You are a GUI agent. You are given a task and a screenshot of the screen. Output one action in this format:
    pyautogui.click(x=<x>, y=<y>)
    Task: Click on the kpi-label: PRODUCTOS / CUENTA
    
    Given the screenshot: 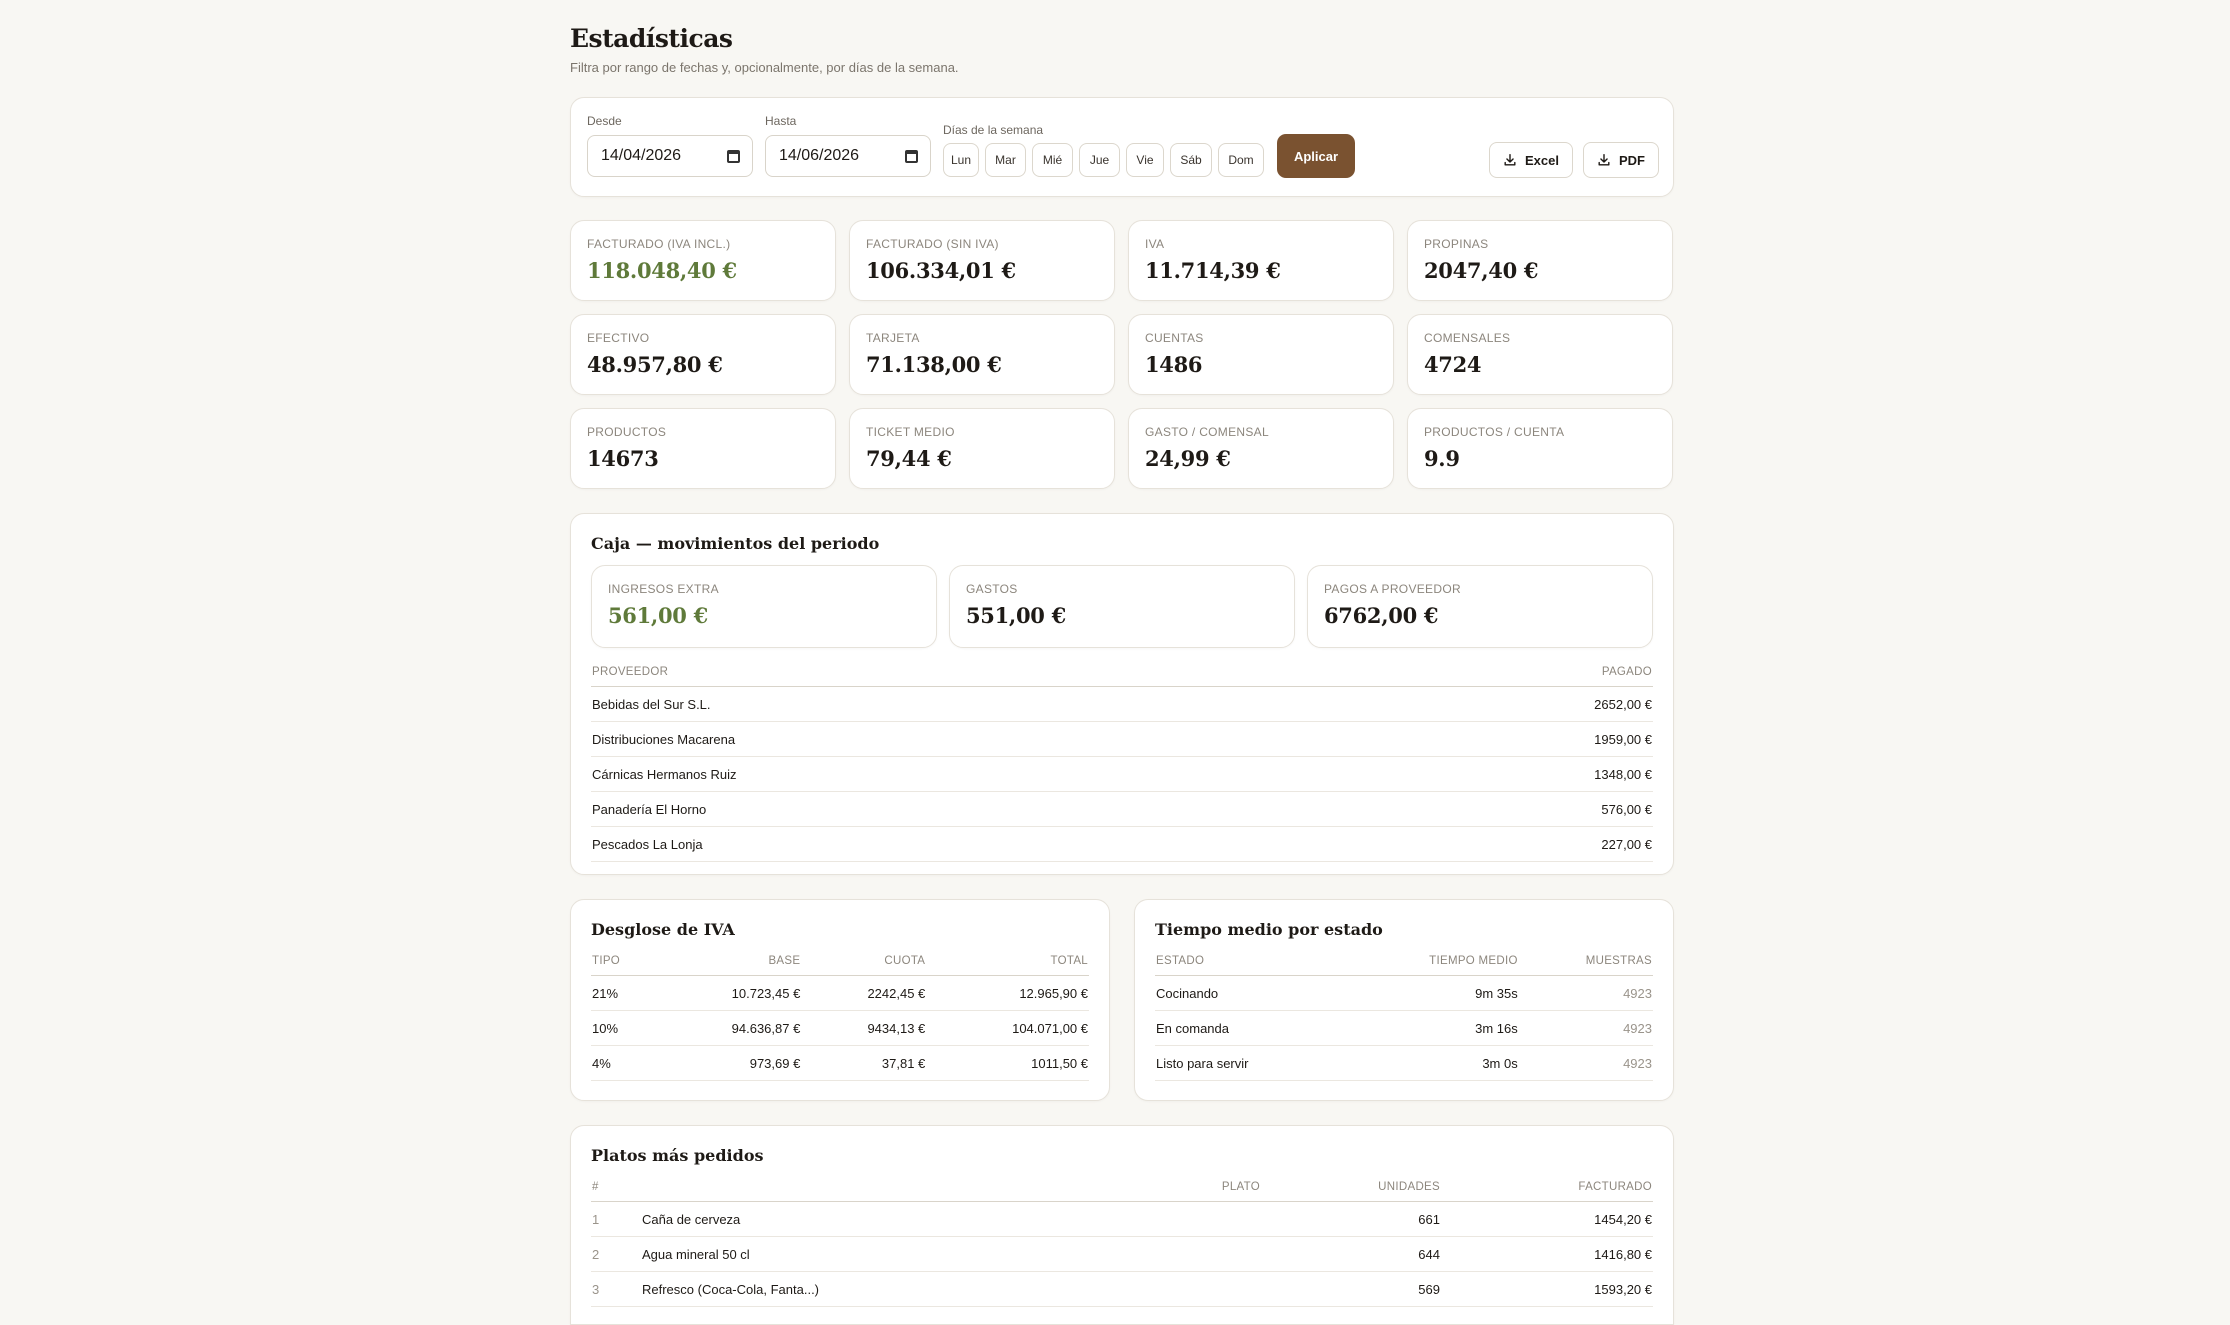 What is the action you would take?
    pyautogui.click(x=1494, y=432)
    